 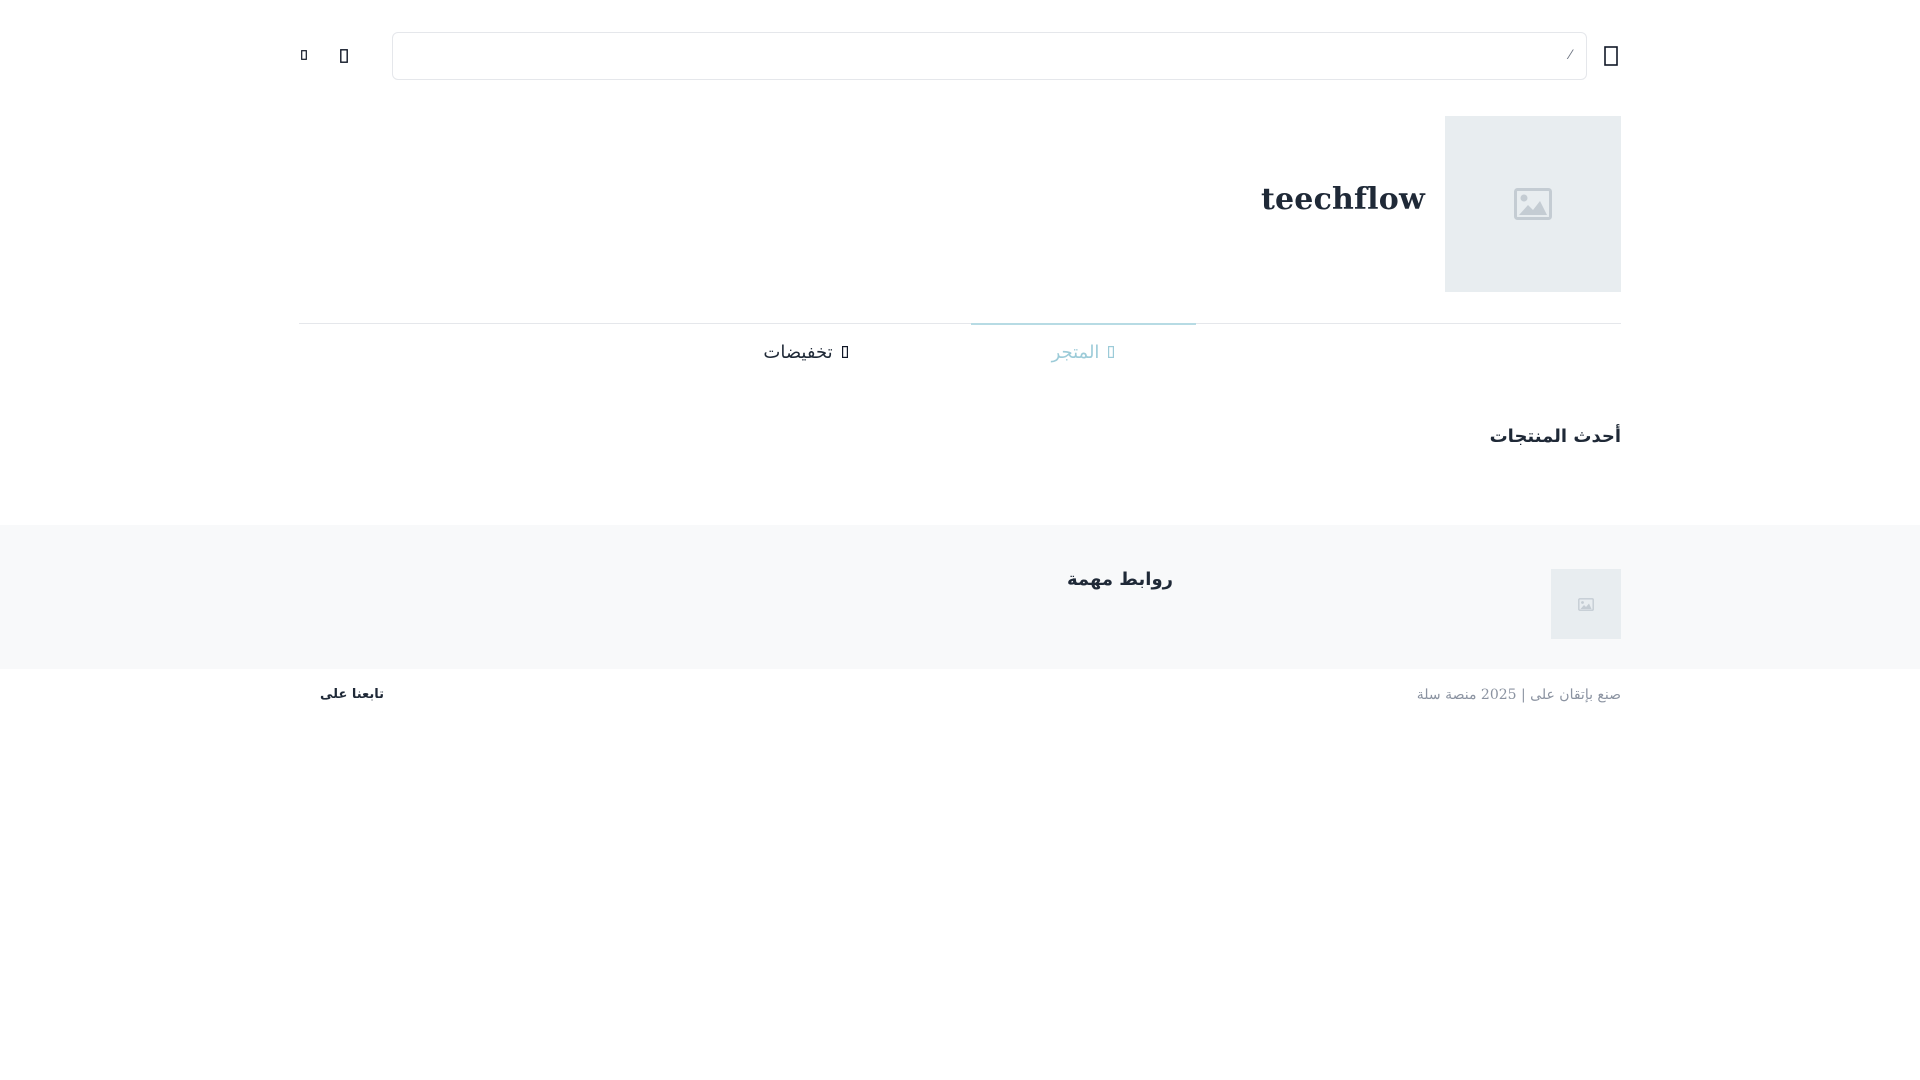 What do you see at coordinates (845, 352) in the screenshot?
I see `tag-icon` at bounding box center [845, 352].